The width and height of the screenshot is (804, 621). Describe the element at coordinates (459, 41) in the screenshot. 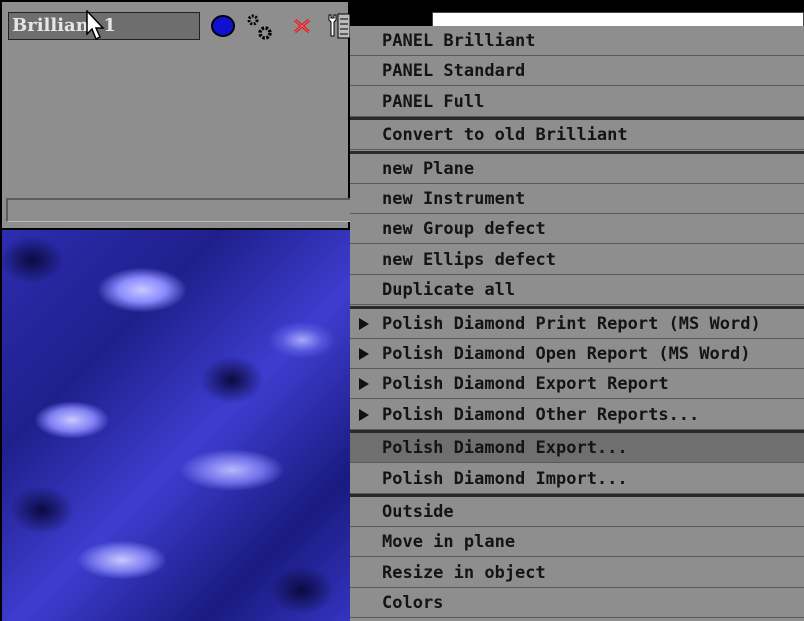

I see `menu-item-label: PANEL Brilliant` at that location.